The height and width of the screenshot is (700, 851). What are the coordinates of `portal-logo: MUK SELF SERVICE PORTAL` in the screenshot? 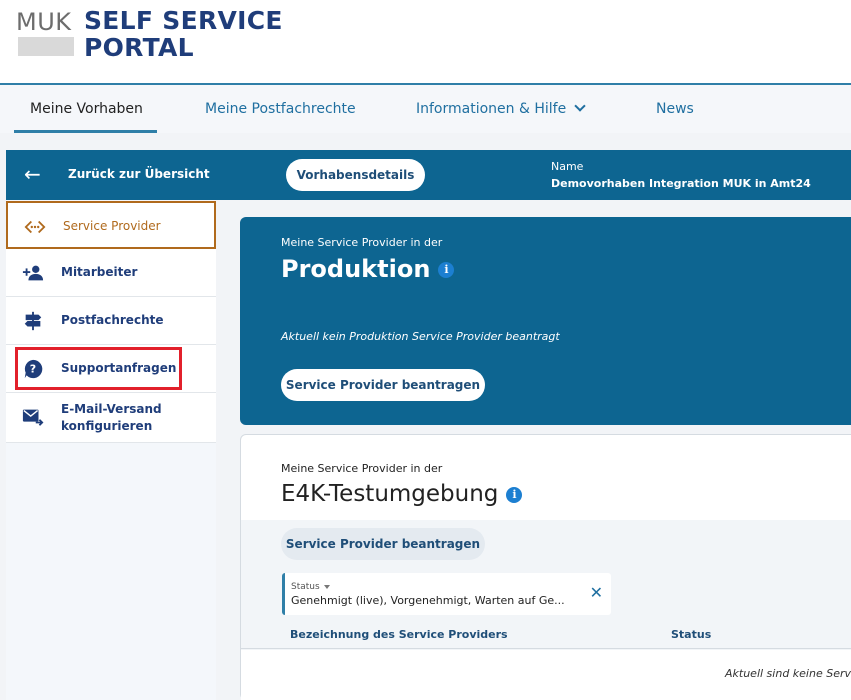 It's located at (166, 34).